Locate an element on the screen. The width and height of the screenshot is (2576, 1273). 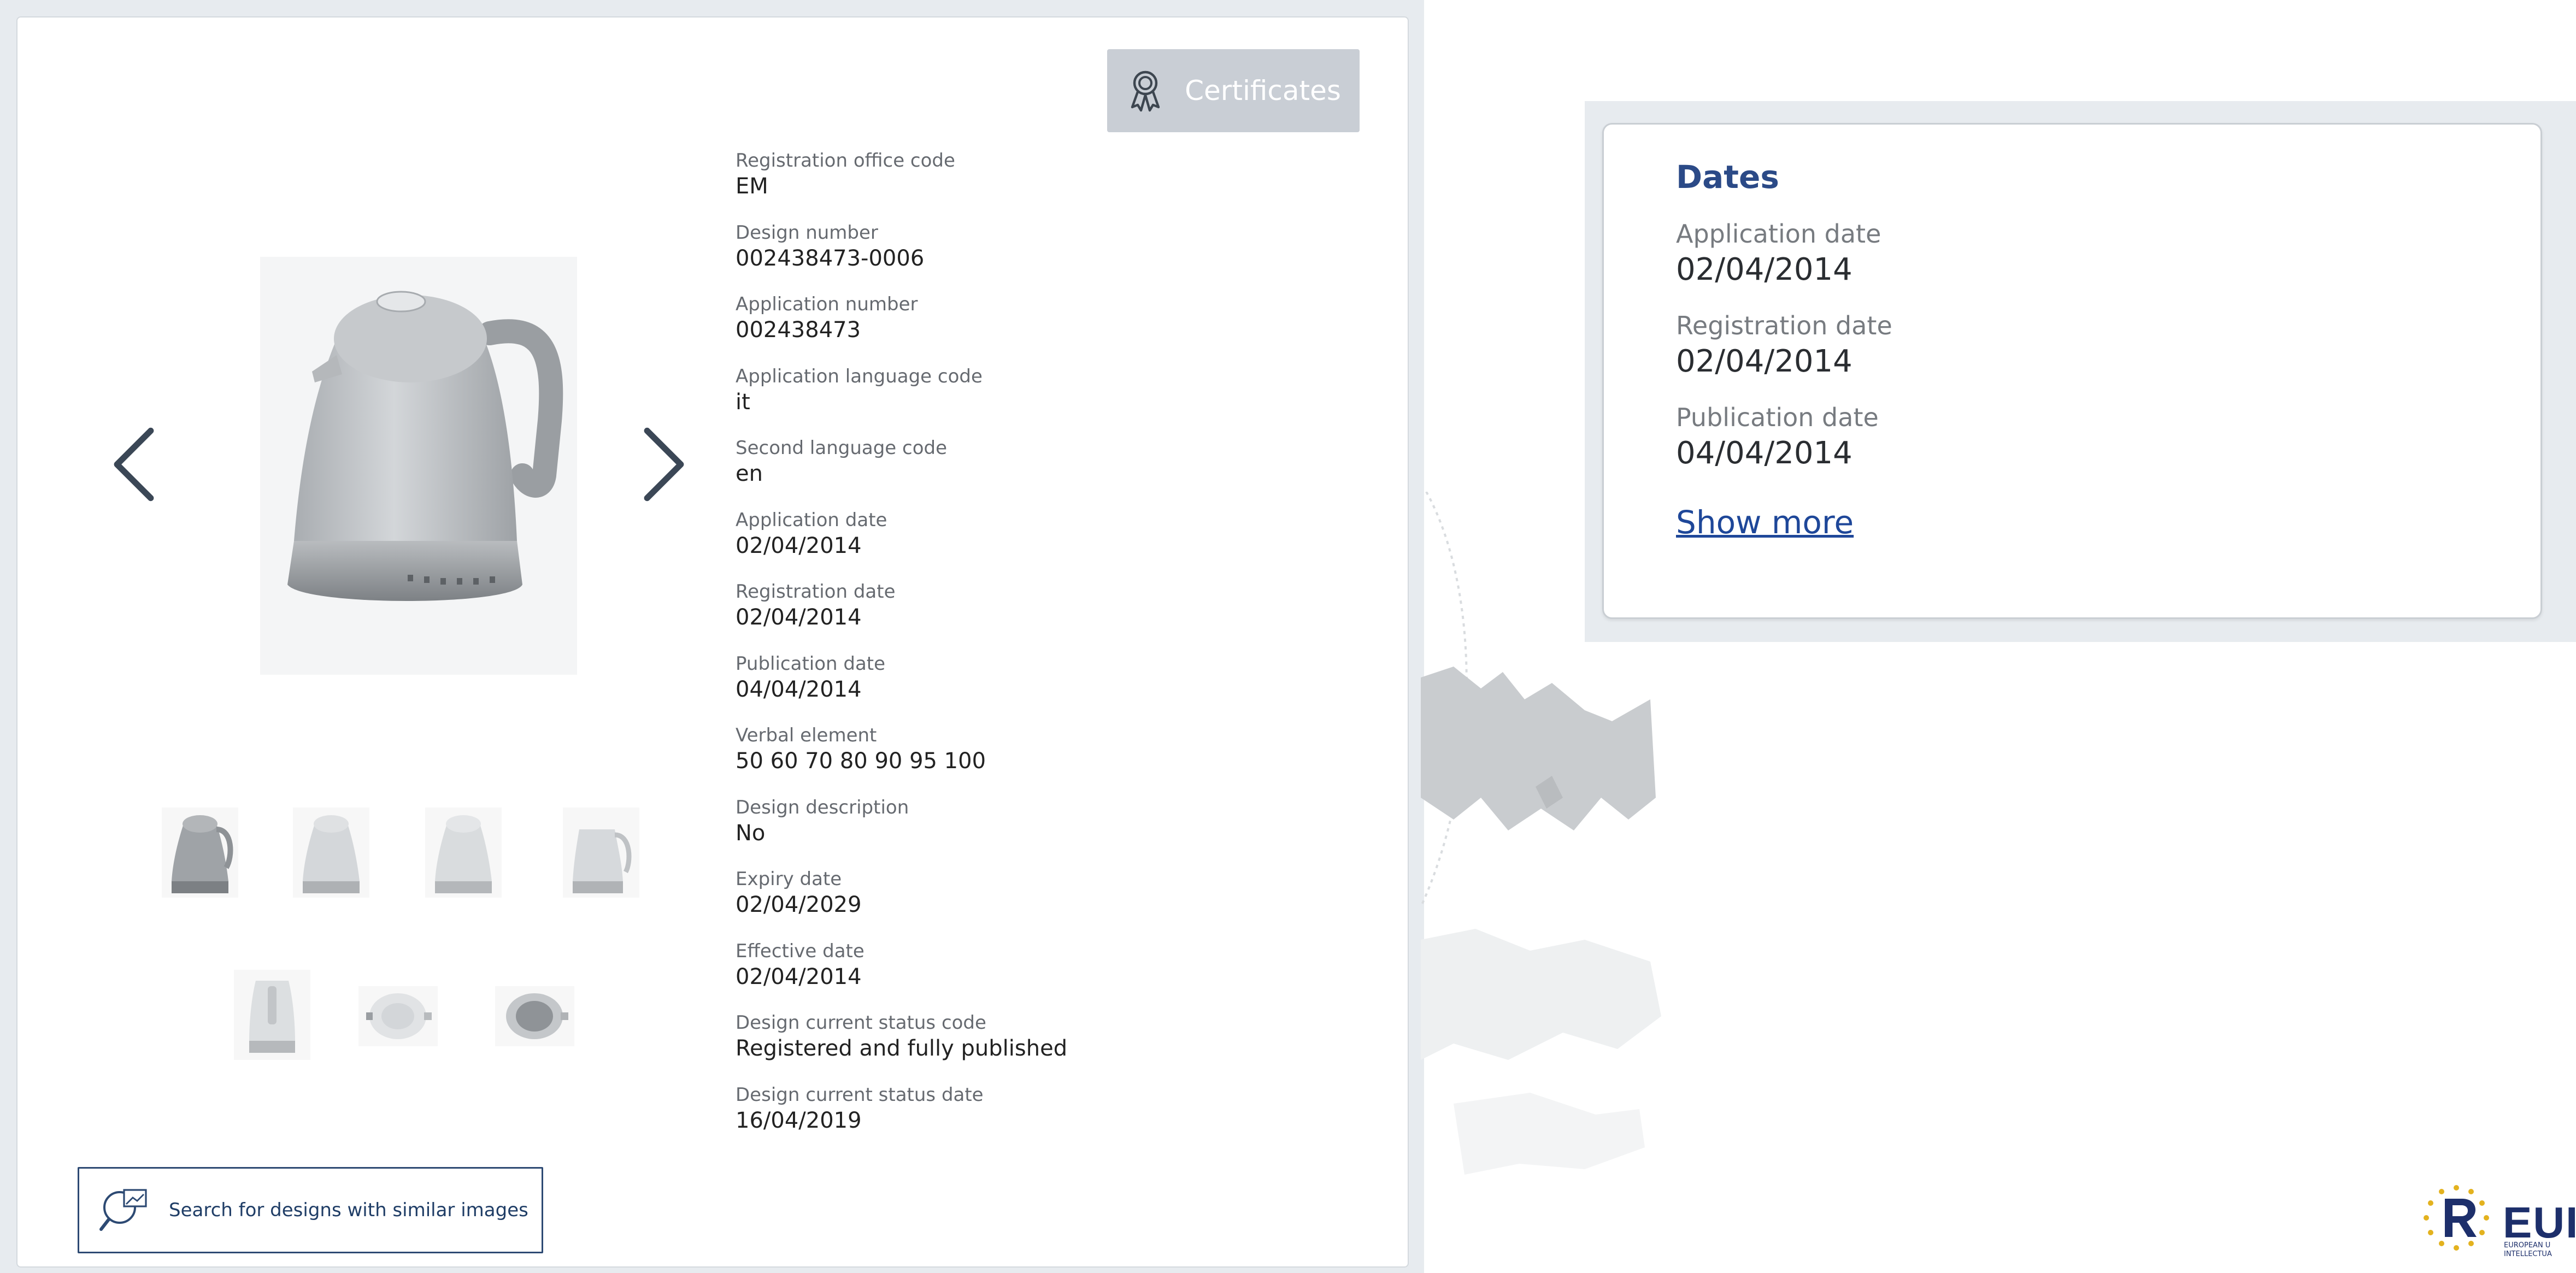
dates-panel-title: Dates is located at coordinates (1728, 177).